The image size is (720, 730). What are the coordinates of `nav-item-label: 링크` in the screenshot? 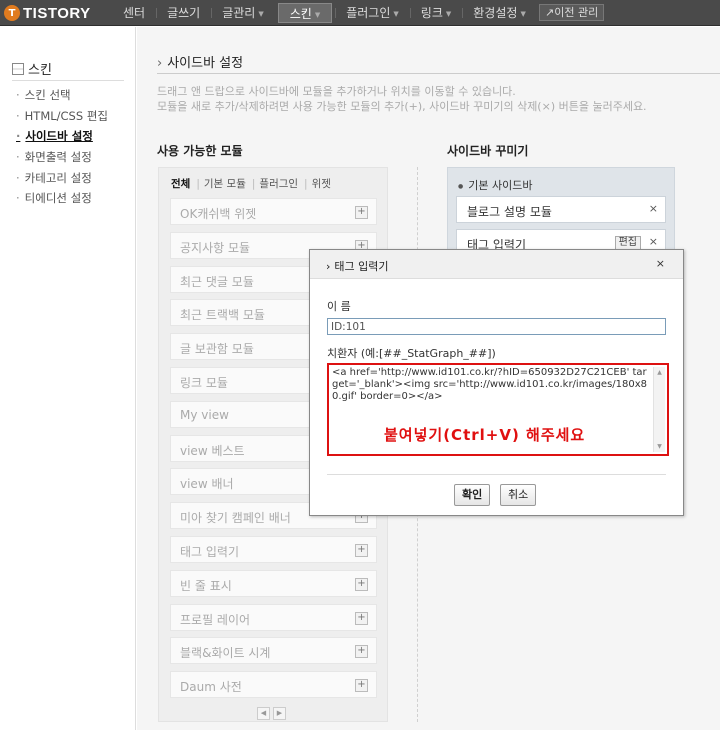 It's located at (431, 13).